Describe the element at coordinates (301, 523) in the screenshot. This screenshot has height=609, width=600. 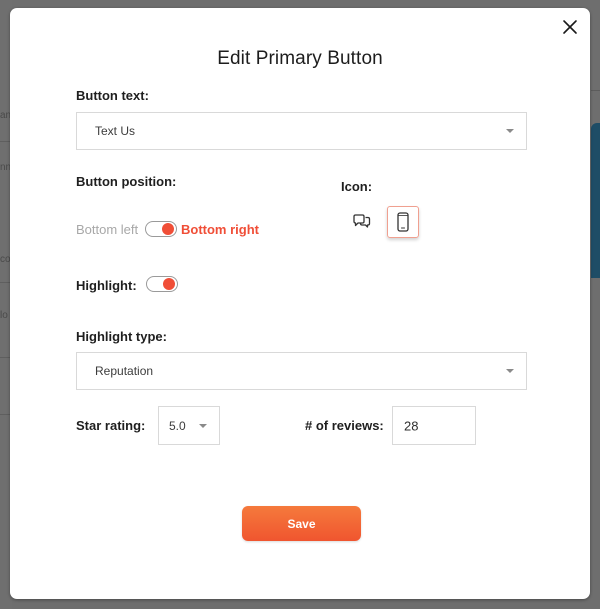
I see `save-button: Save` at that location.